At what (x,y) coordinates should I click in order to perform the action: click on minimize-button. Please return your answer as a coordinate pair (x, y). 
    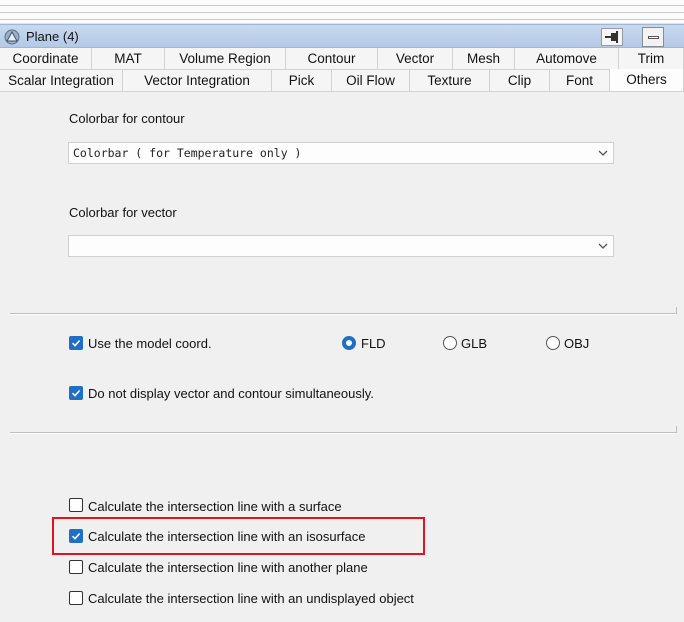
    Looking at the image, I should click on (653, 37).